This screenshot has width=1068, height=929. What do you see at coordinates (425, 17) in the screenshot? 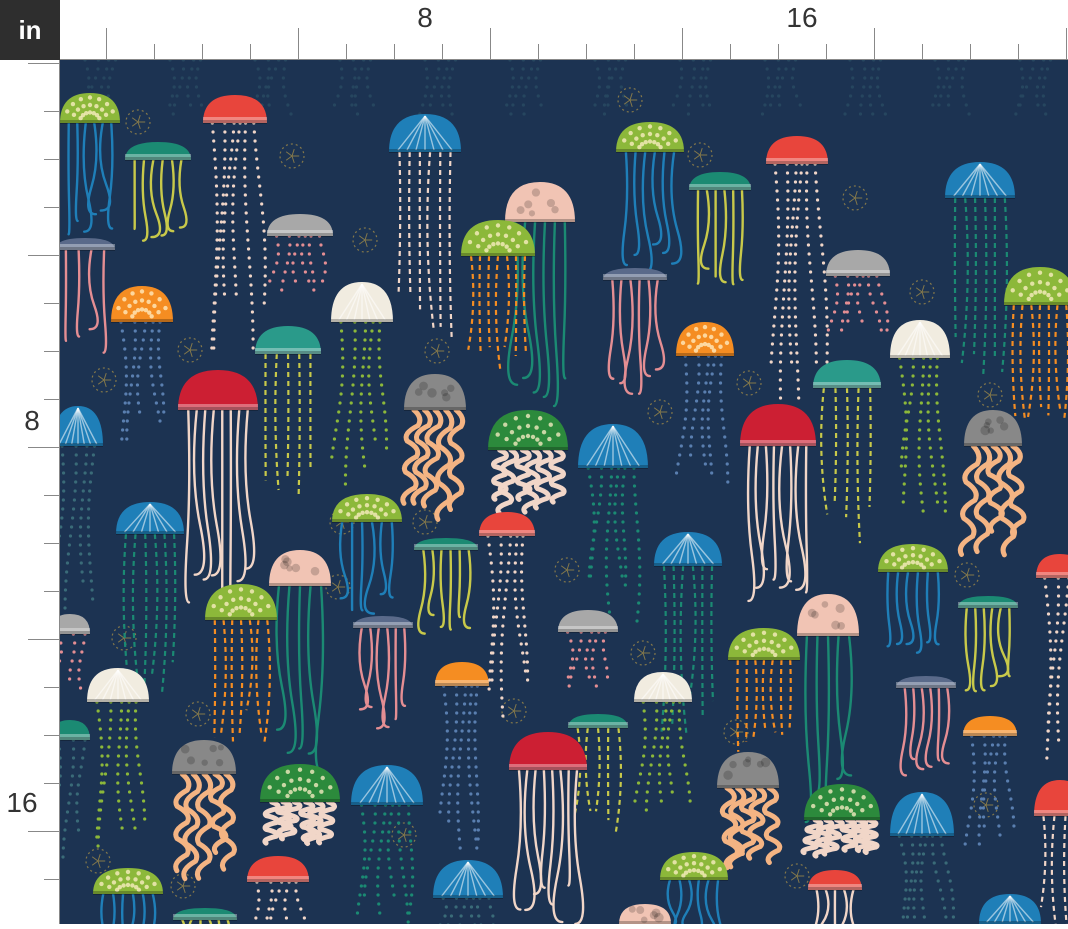
I see `top-ruler-label-8: 8` at bounding box center [425, 17].